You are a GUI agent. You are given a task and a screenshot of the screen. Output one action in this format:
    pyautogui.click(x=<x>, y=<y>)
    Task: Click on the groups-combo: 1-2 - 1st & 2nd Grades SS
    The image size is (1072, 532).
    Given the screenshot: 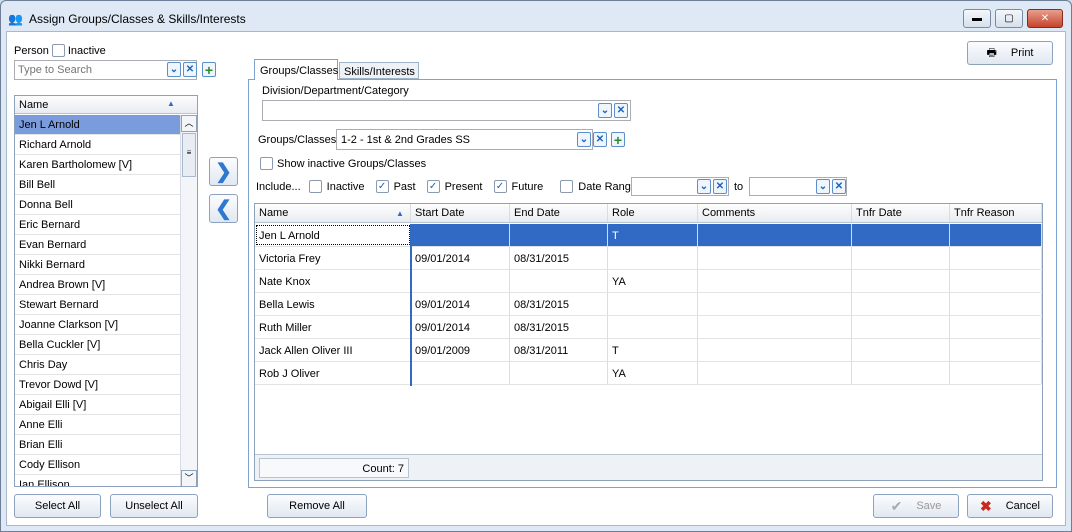 What is the action you would take?
    pyautogui.click(x=464, y=139)
    